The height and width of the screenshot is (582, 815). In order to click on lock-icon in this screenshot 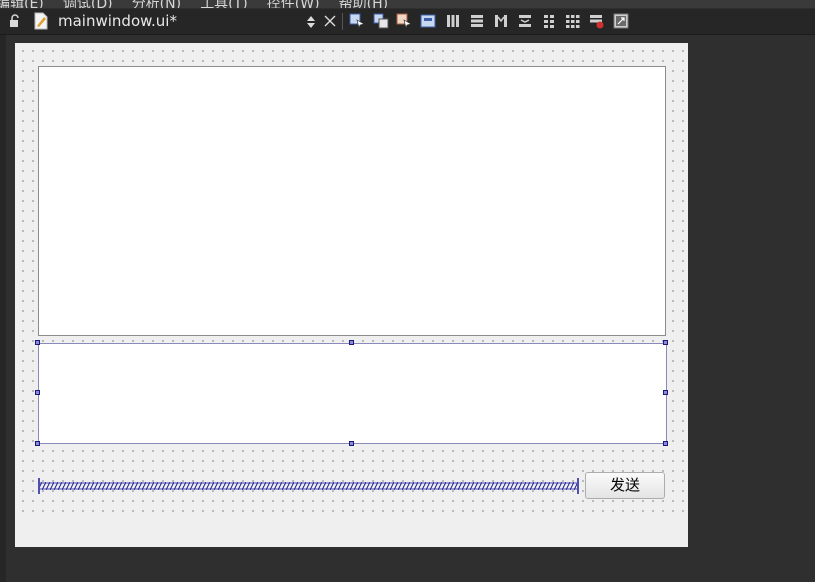, I will do `click(15, 21)`.